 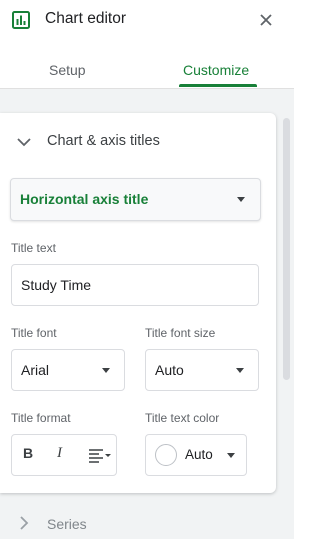 I want to click on title-font-label: Title font, so click(x=34, y=333).